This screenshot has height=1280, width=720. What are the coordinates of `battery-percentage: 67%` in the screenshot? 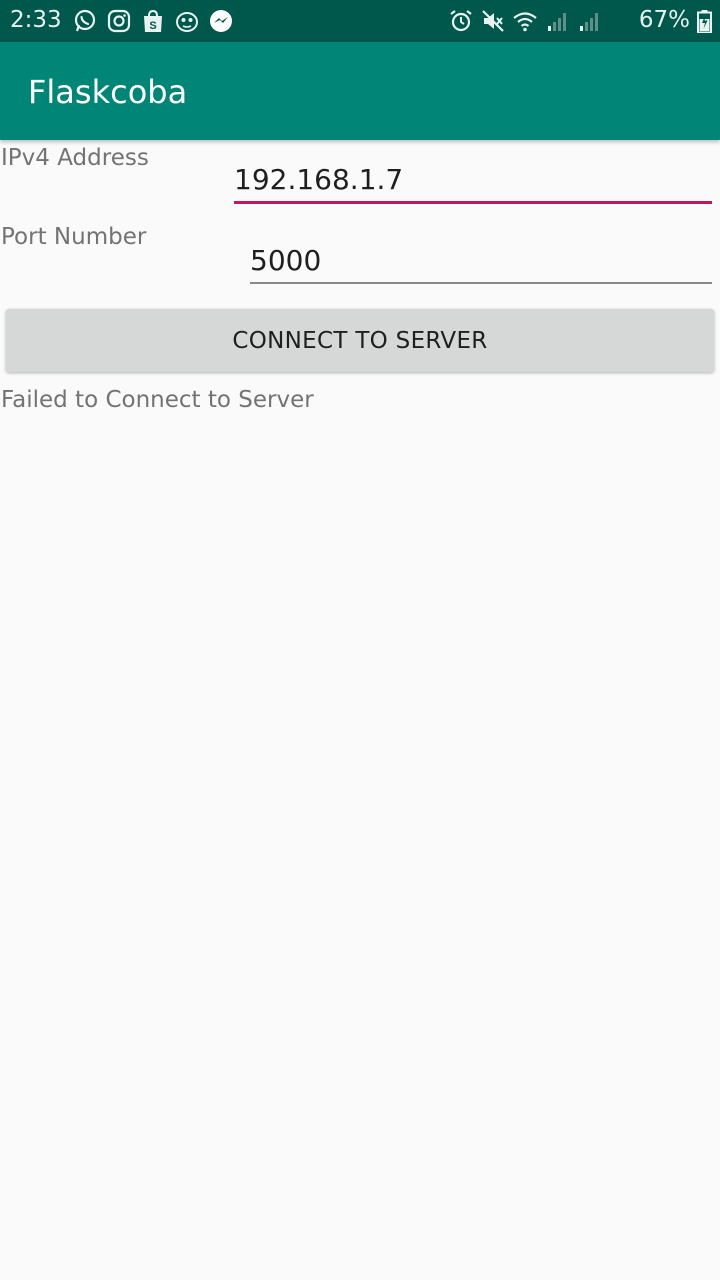 It's located at (664, 20).